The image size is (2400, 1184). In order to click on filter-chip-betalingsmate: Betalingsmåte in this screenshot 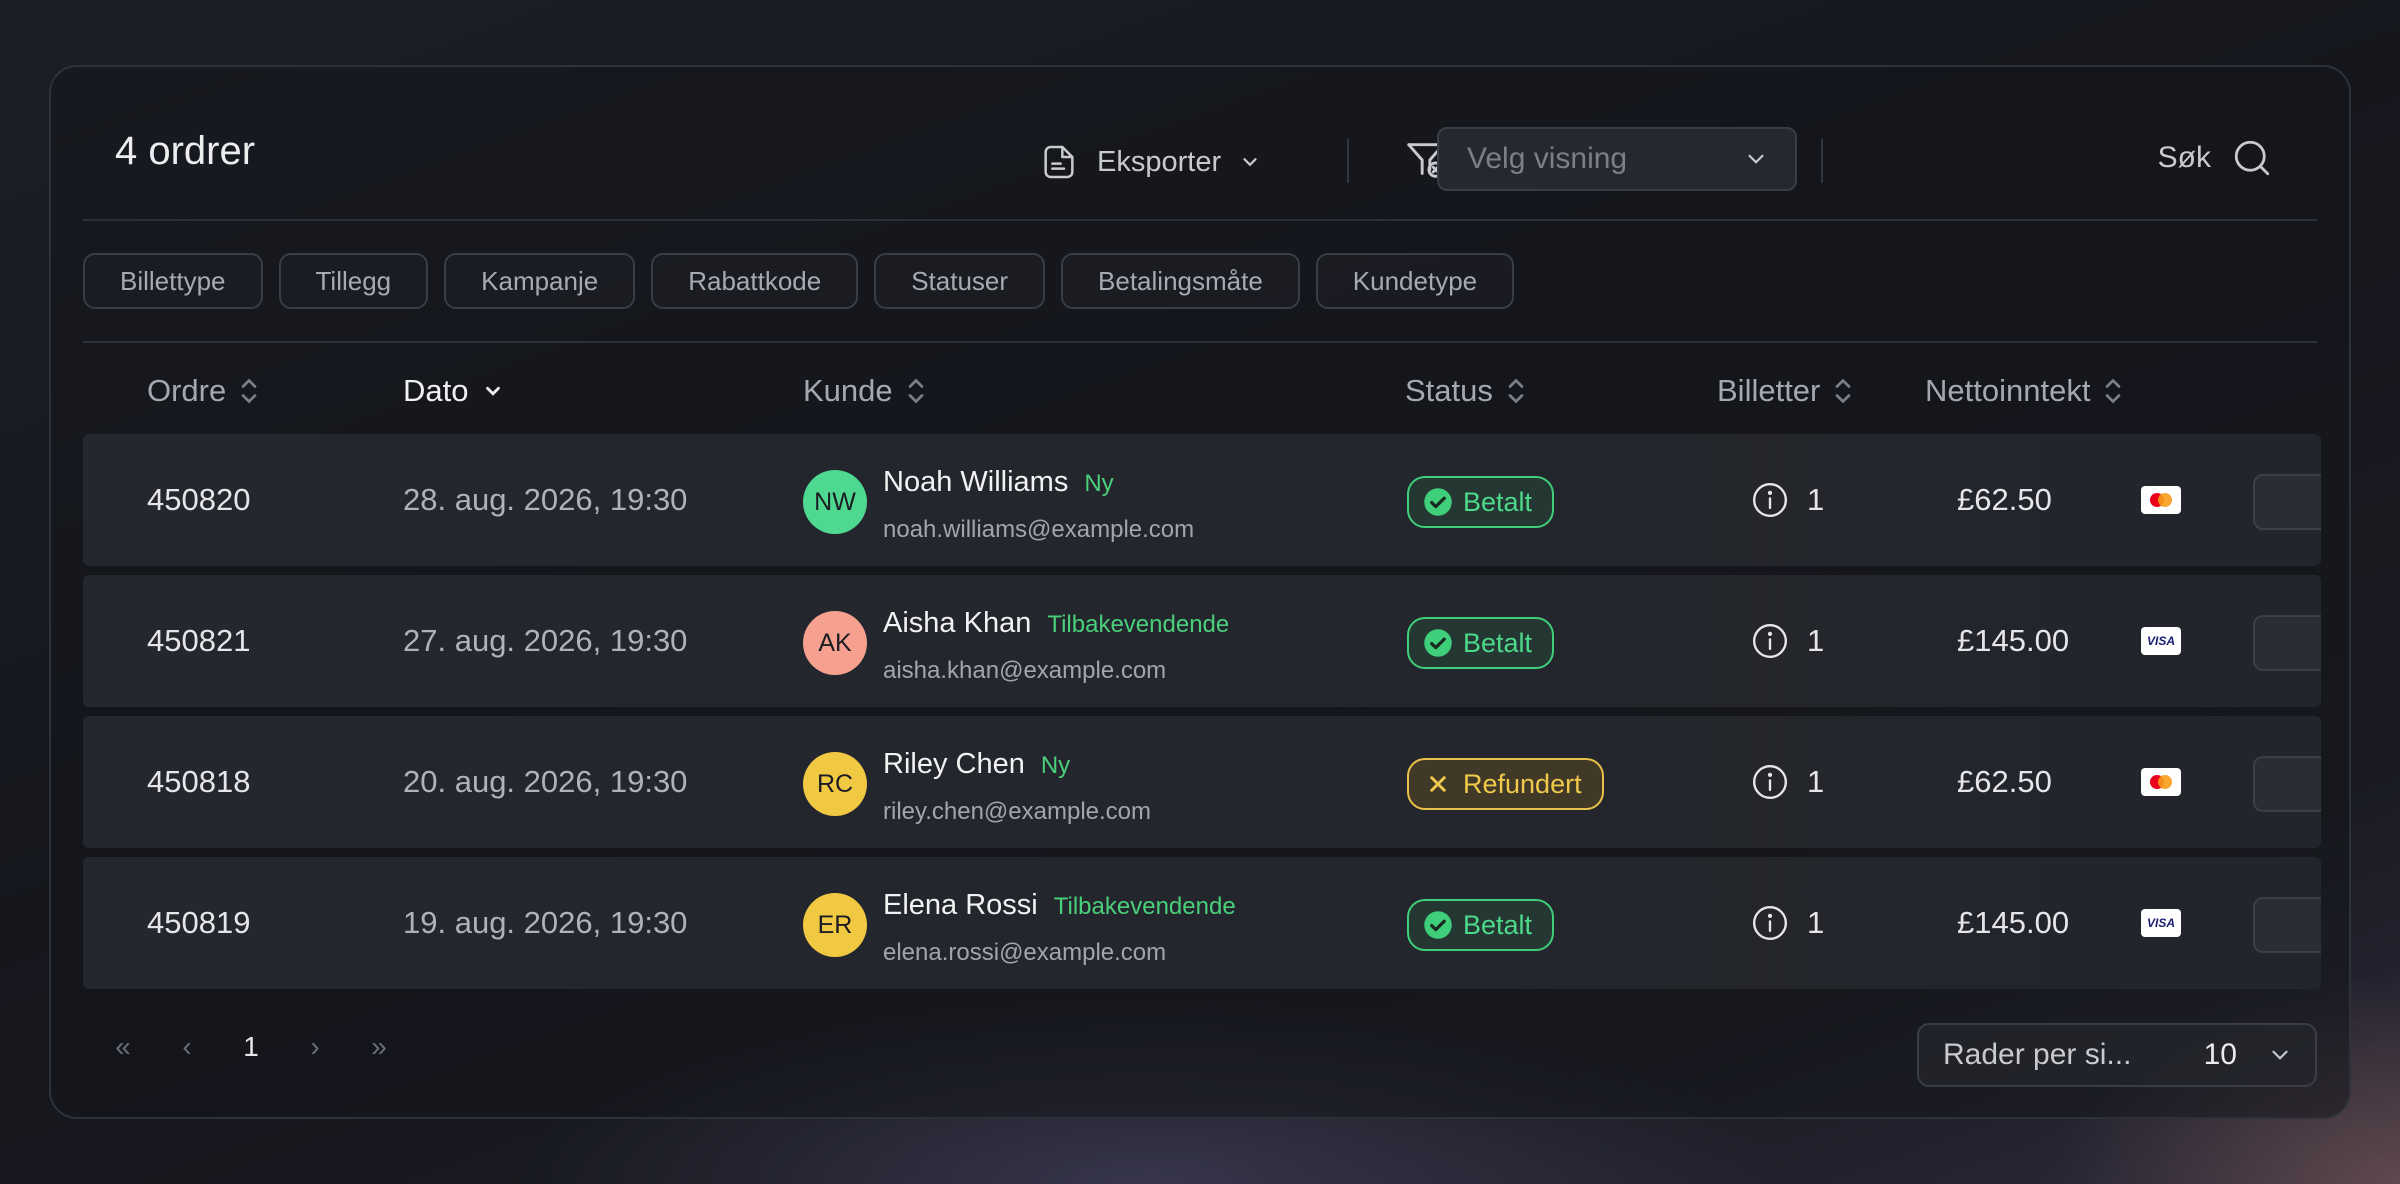, I will do `click(1180, 281)`.